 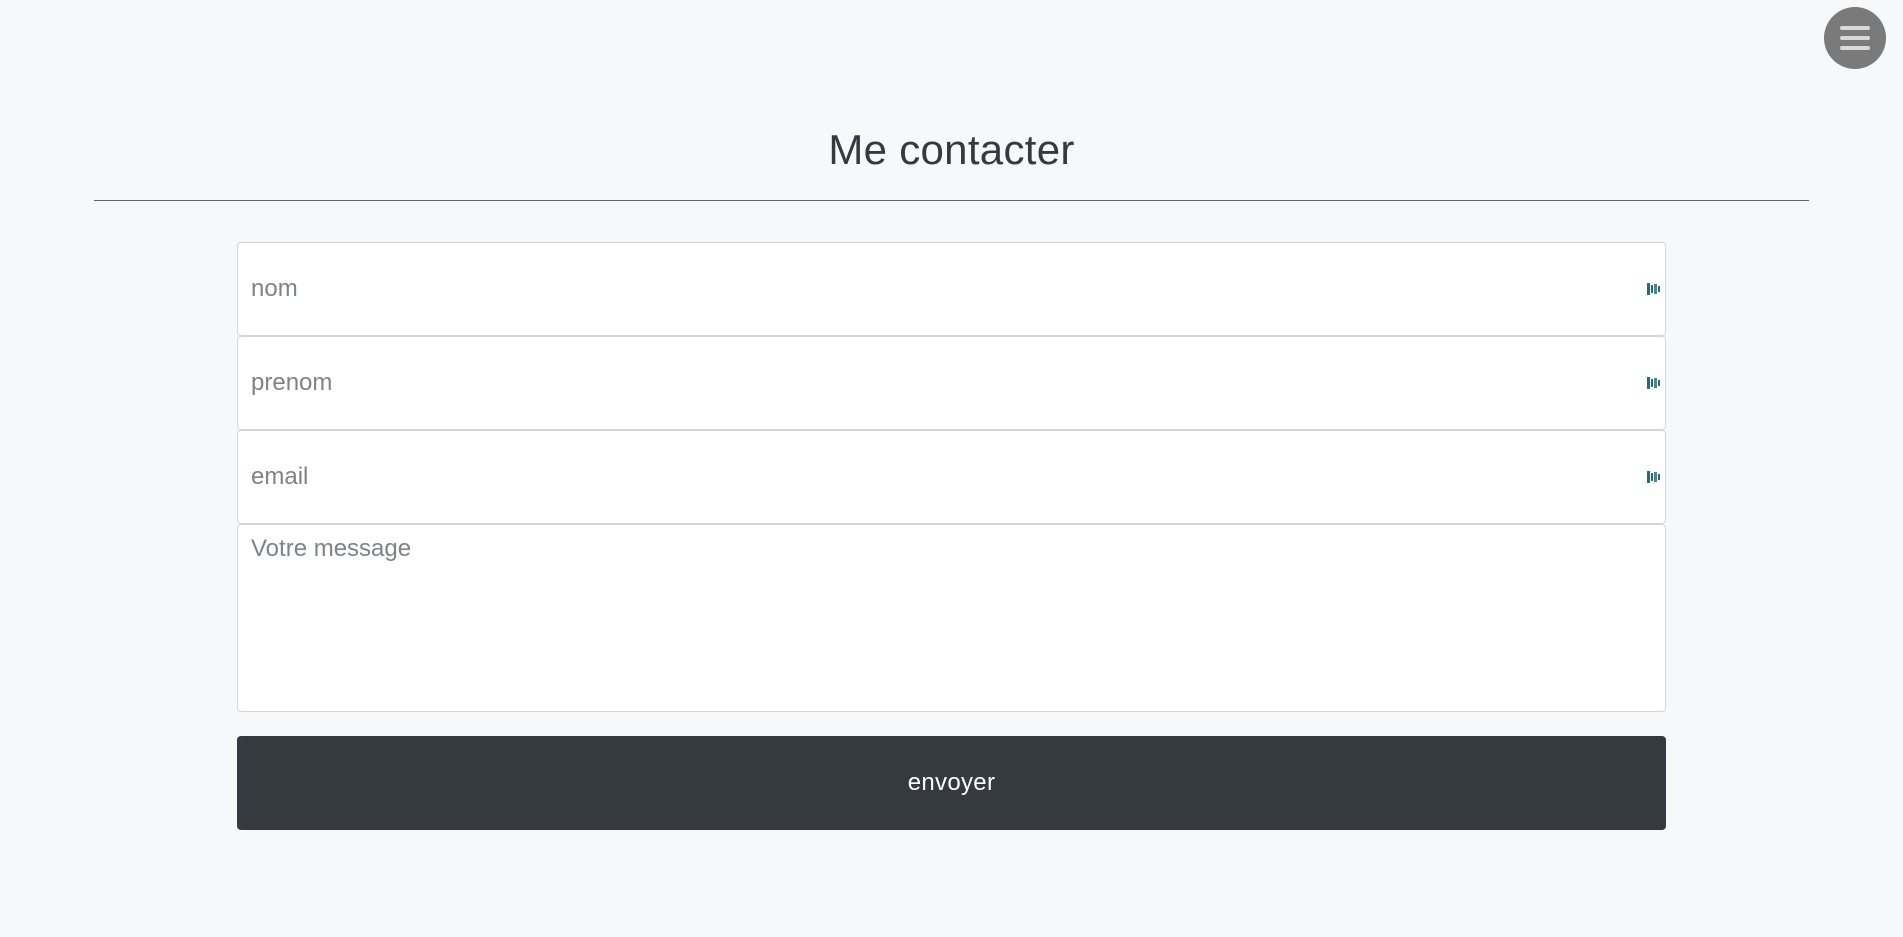 What do you see at coordinates (951, 149) in the screenshot?
I see `page-title: Me contacter` at bounding box center [951, 149].